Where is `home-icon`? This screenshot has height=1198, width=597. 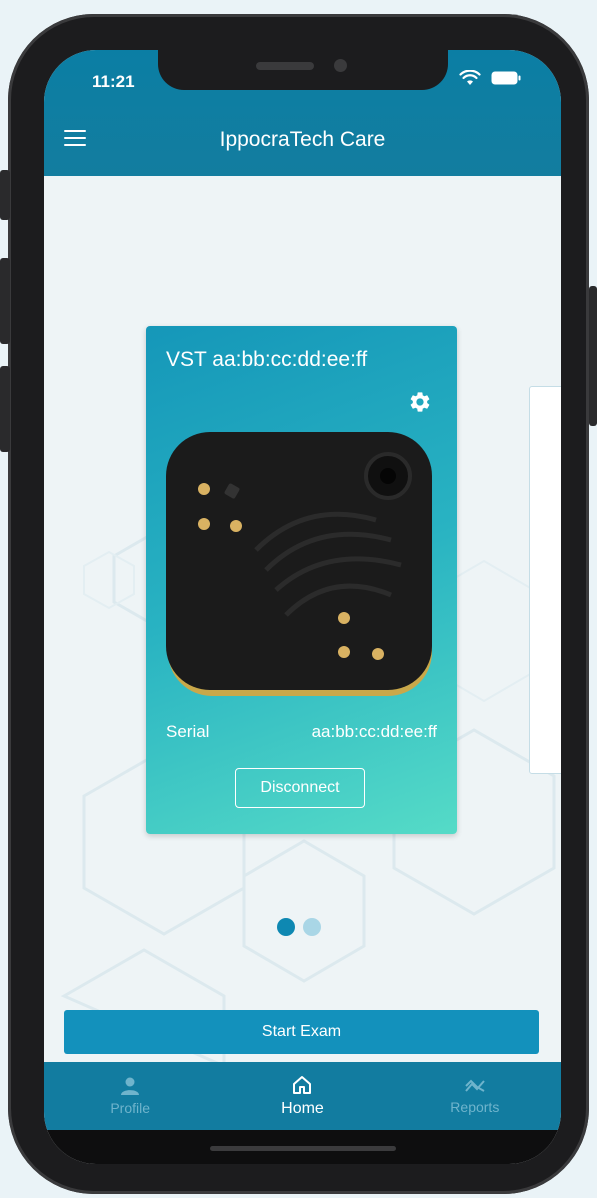
home-icon is located at coordinates (302, 1085).